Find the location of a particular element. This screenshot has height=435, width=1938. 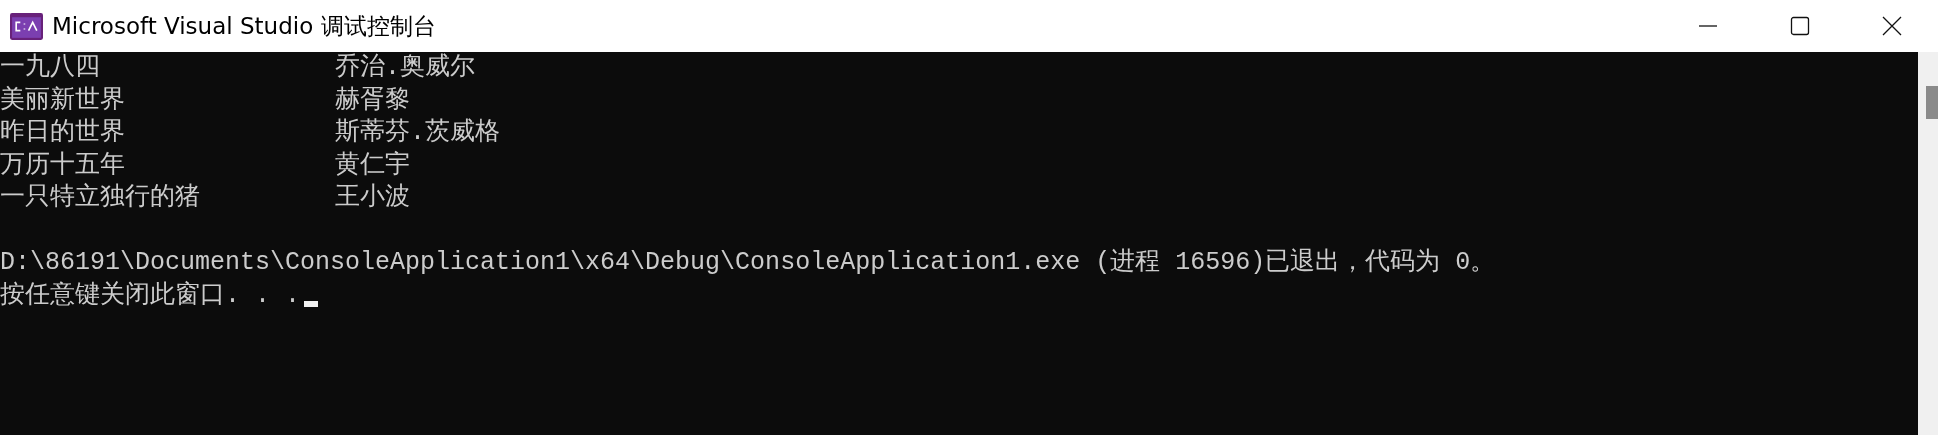

console-text: 美丽新世界 is located at coordinates (63, 100).